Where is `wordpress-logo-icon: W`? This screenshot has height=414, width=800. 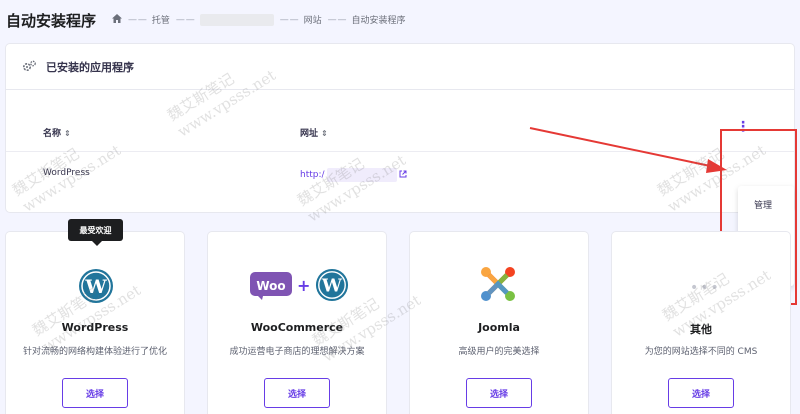
wordpress-logo-icon: W is located at coordinates (96, 288).